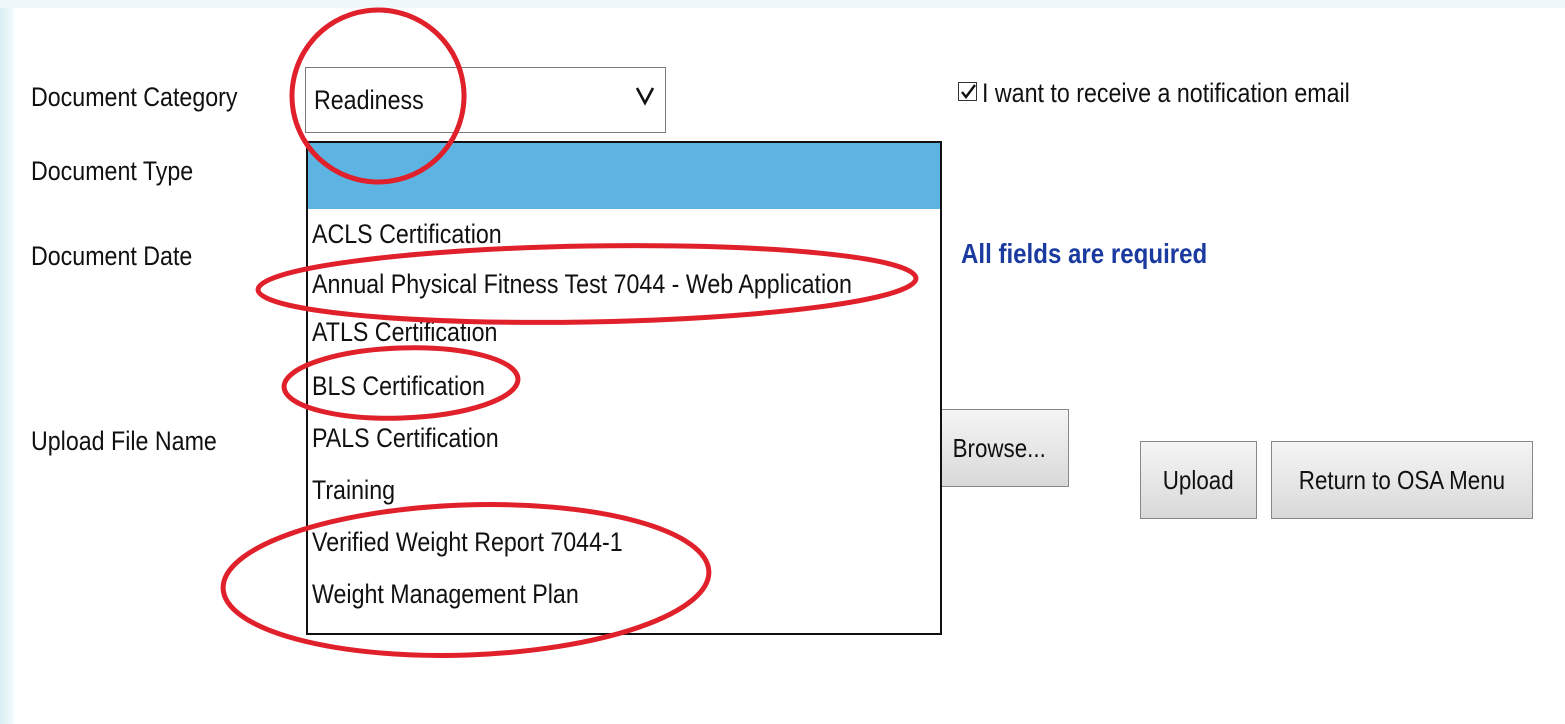 The width and height of the screenshot is (1565, 724). Describe the element at coordinates (782, 4) in the screenshot. I see `page-top-strip` at that location.